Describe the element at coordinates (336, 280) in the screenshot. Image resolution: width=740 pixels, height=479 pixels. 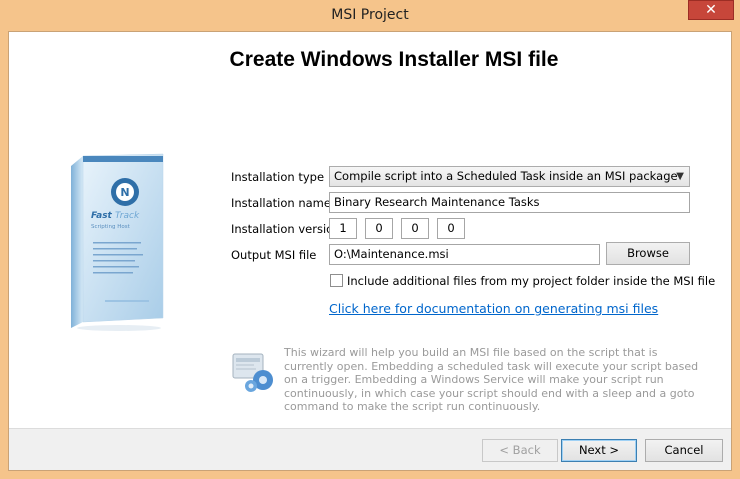
I see `include-files-checkbox` at that location.